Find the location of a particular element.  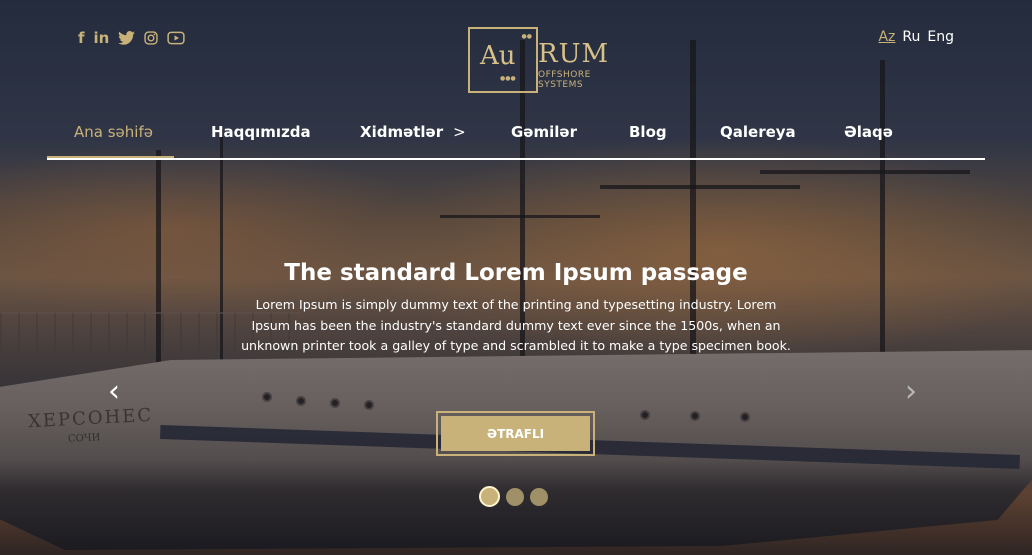

linkedin-icon: in is located at coordinates (102, 38).